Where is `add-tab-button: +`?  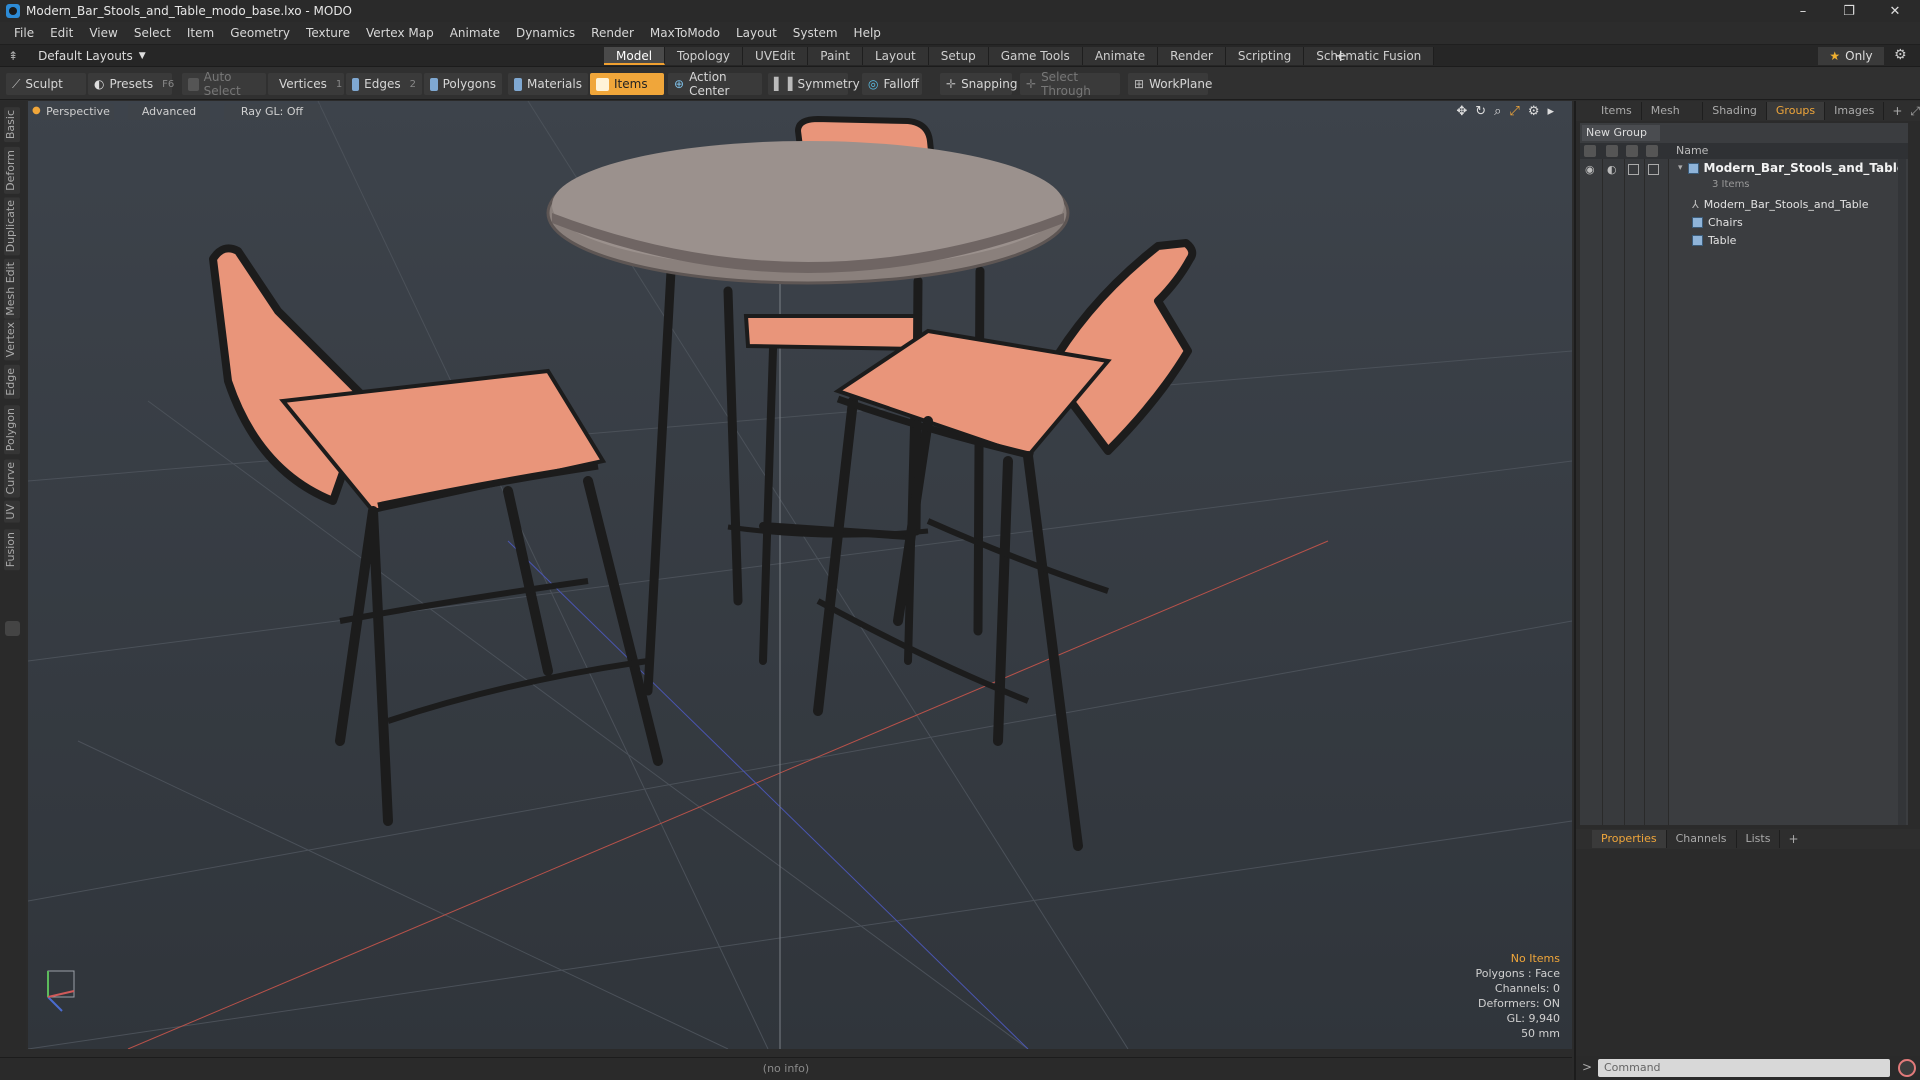
add-tab-button: + is located at coordinates (1340, 55).